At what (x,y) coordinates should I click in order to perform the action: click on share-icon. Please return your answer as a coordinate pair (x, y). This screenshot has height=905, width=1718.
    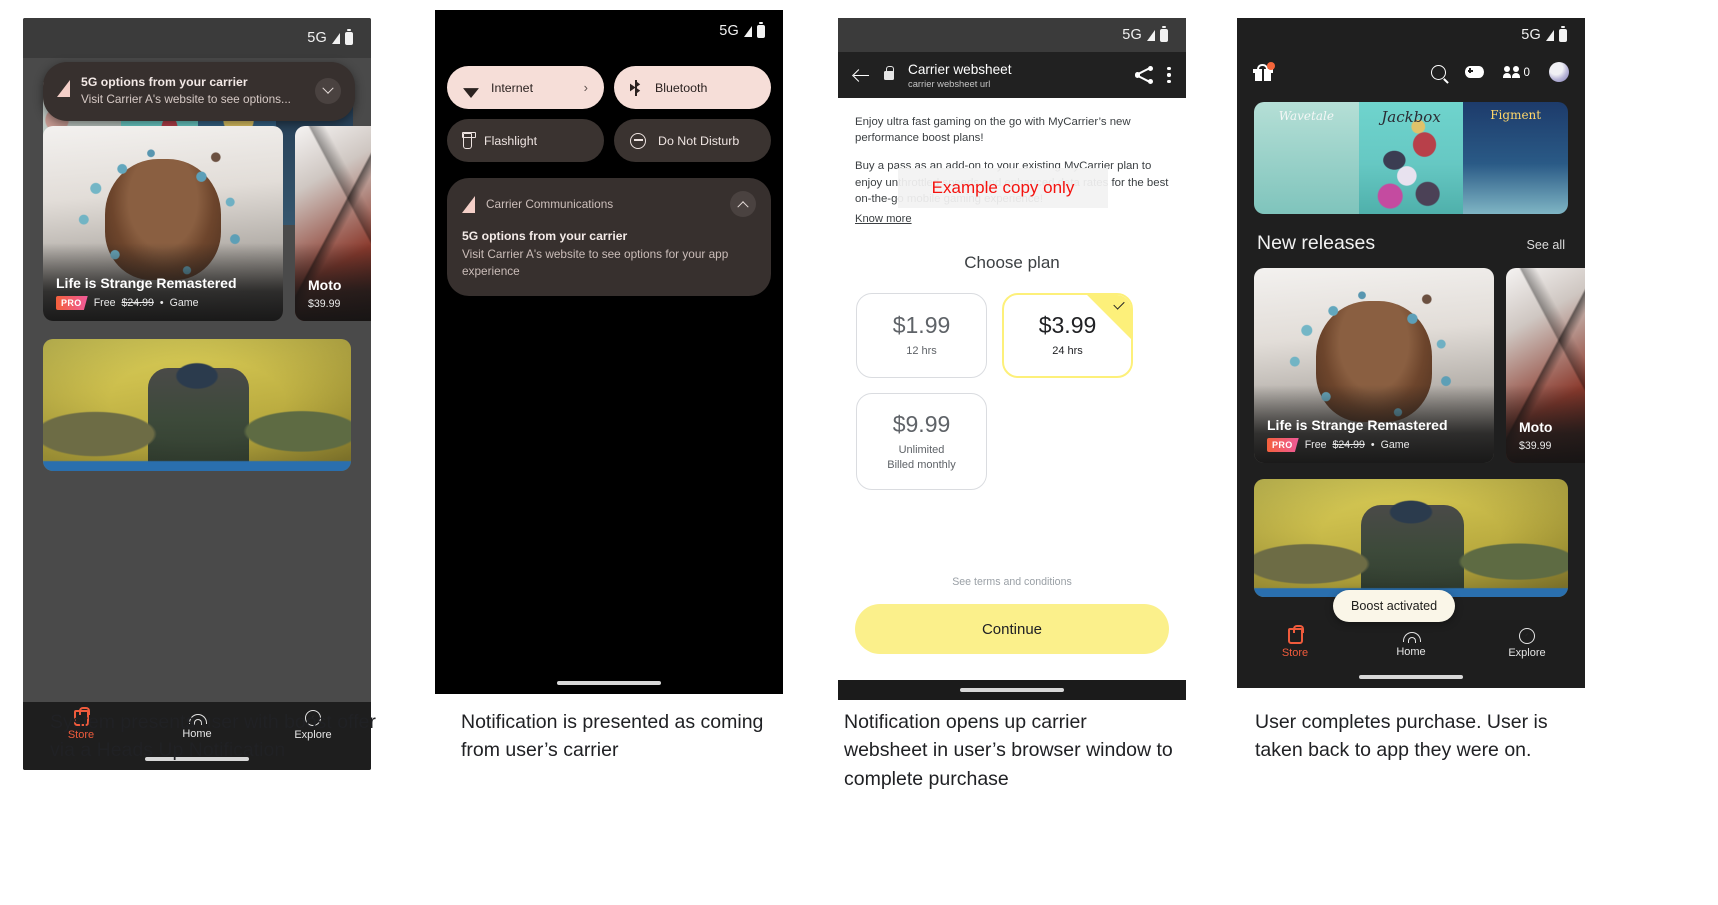
    Looking at the image, I should click on (1144, 75).